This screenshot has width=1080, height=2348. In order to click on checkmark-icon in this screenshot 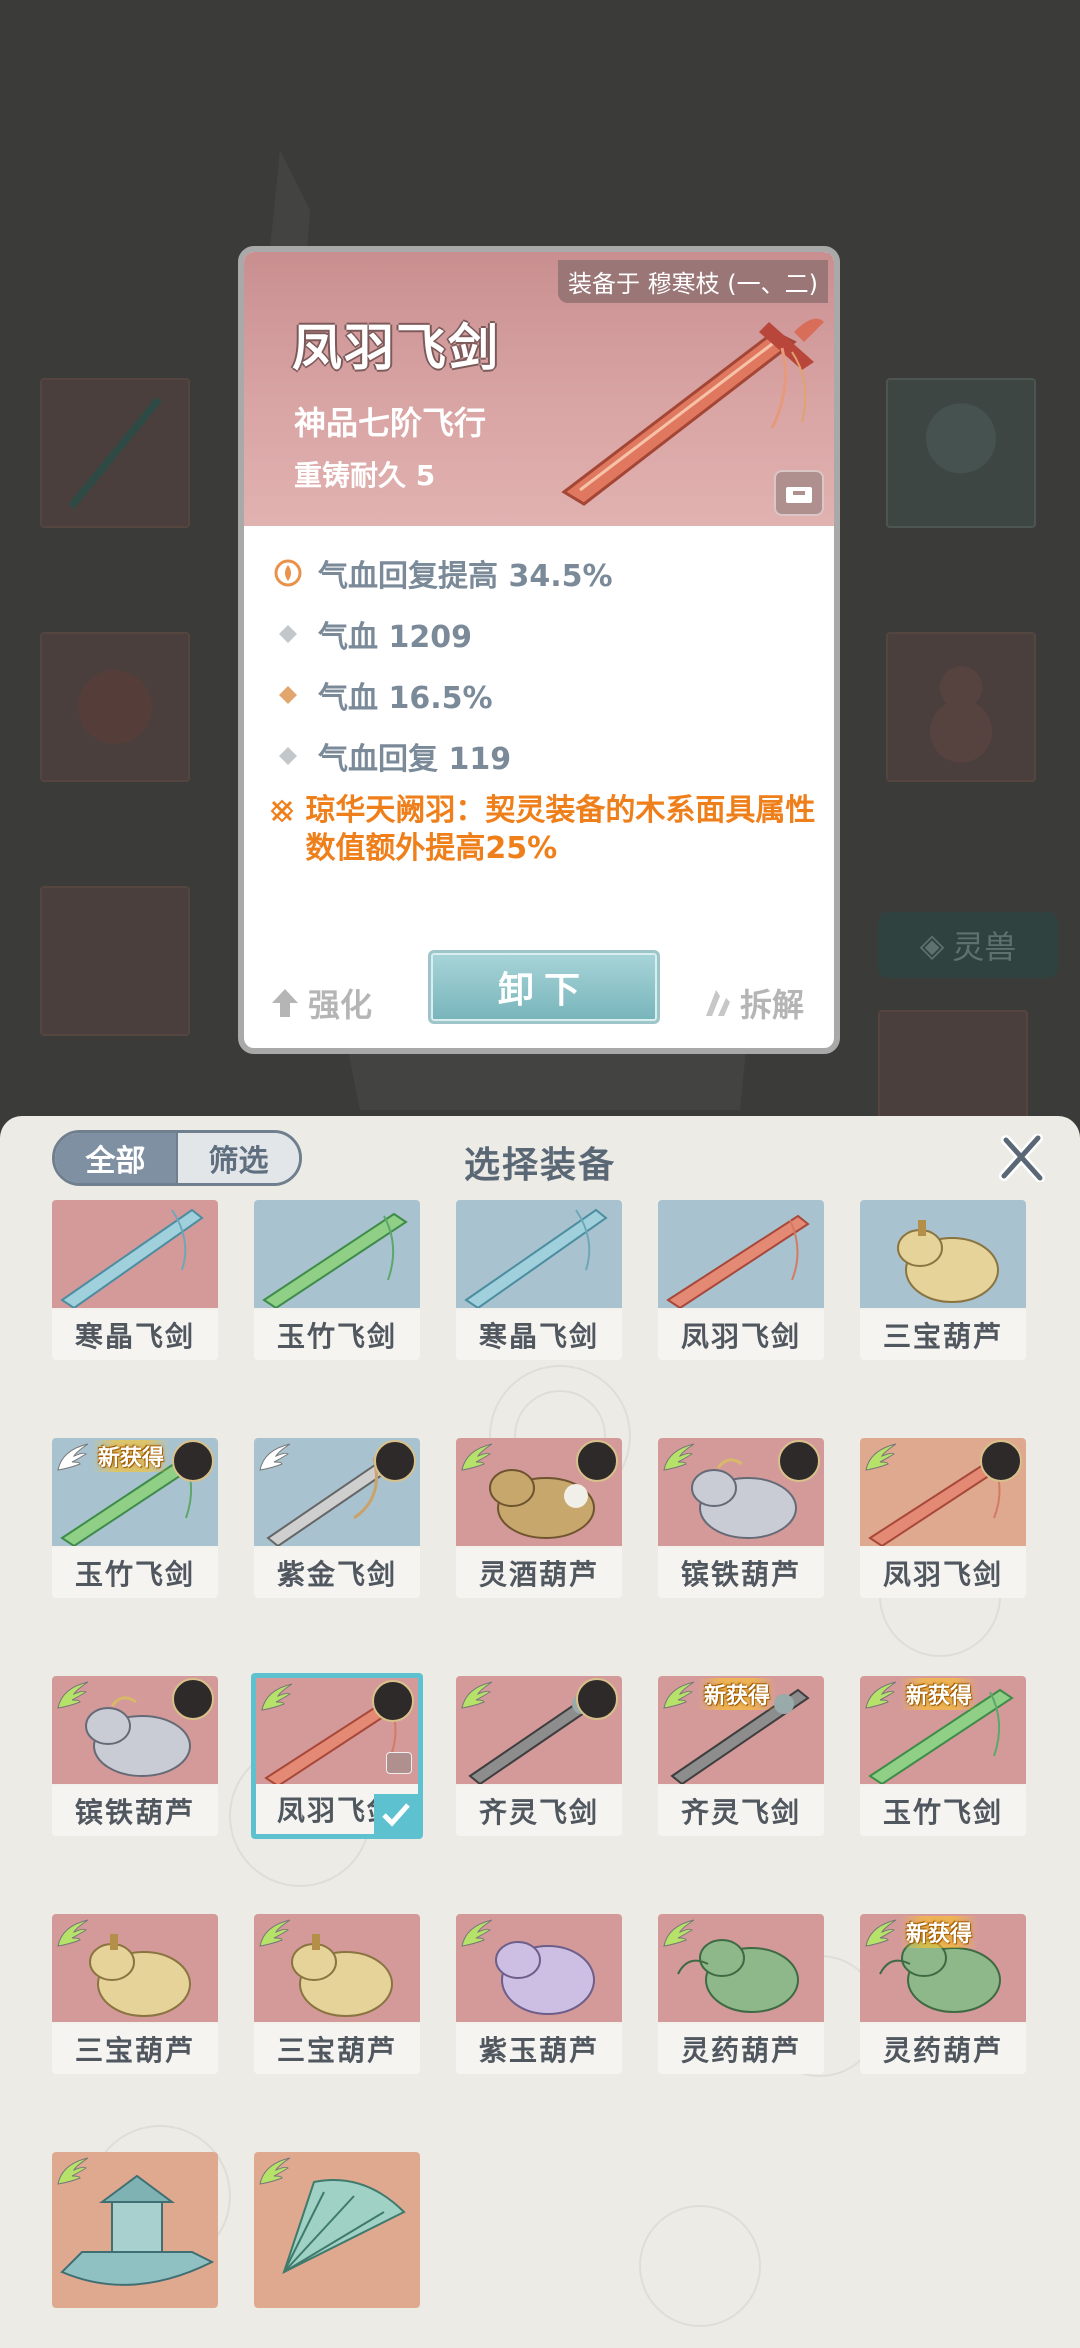, I will do `click(396, 1814)`.